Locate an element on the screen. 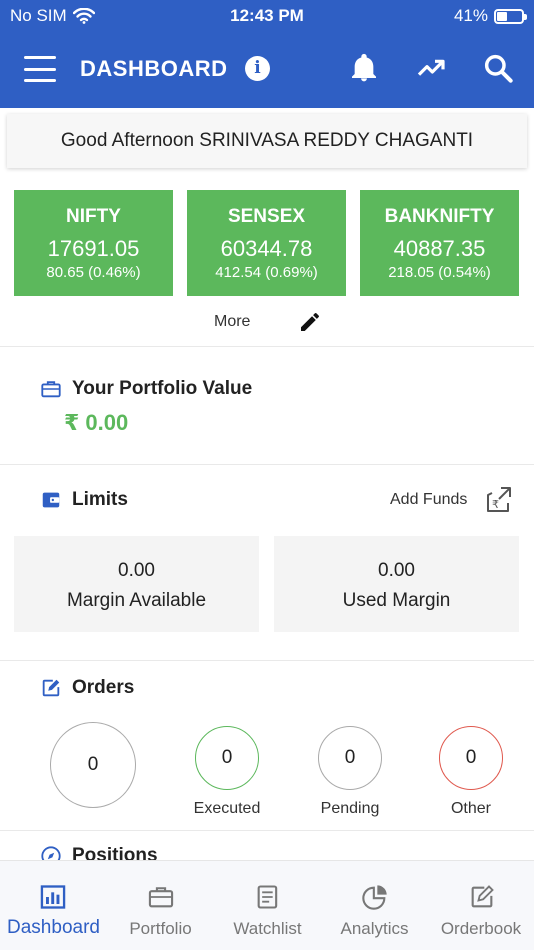  battery-text: 41% is located at coordinates (470, 15).